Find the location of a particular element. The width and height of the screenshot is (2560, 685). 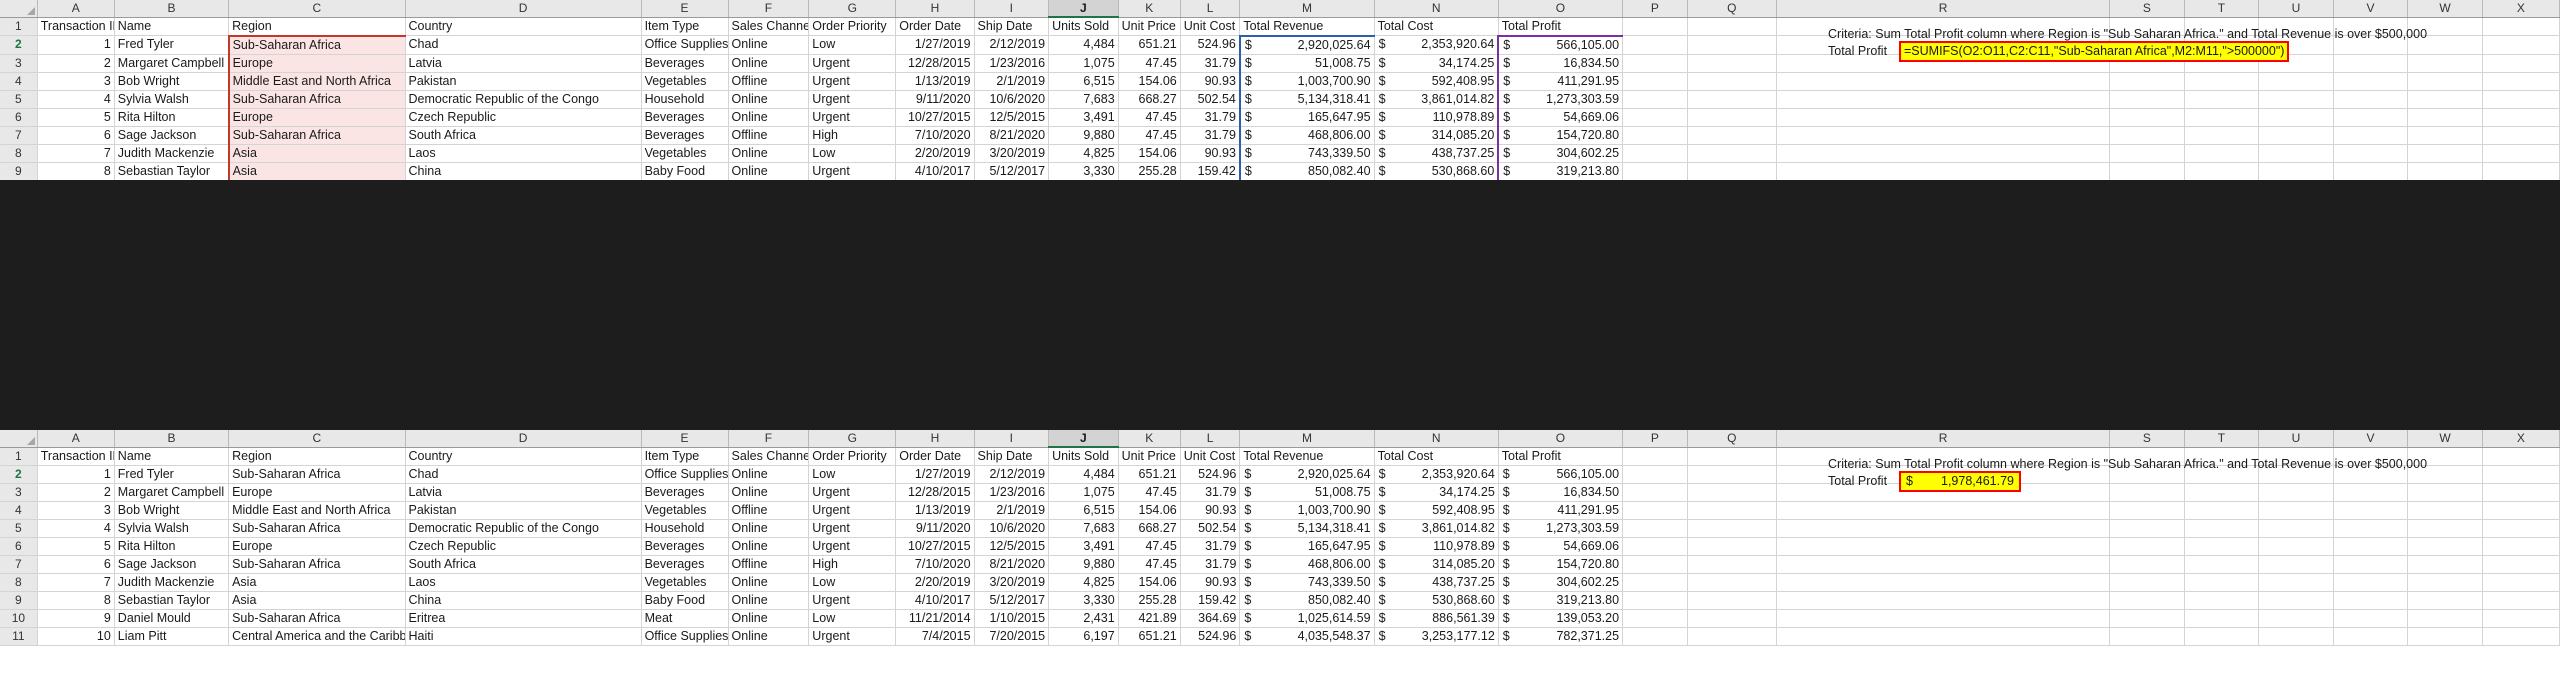

cell-F2: Online is located at coordinates (769, 474).